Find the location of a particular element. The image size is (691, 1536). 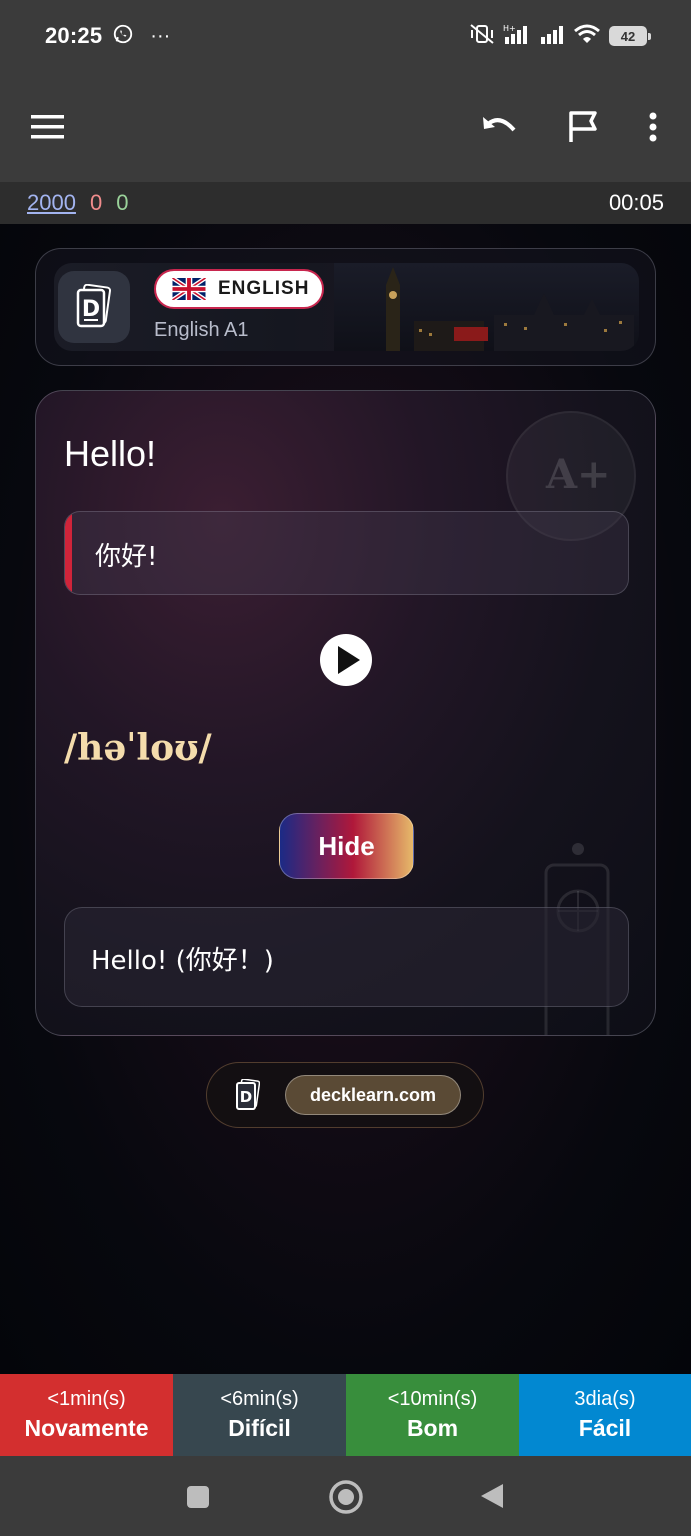

answer-again-label: Novamente is located at coordinates (86, 1428).